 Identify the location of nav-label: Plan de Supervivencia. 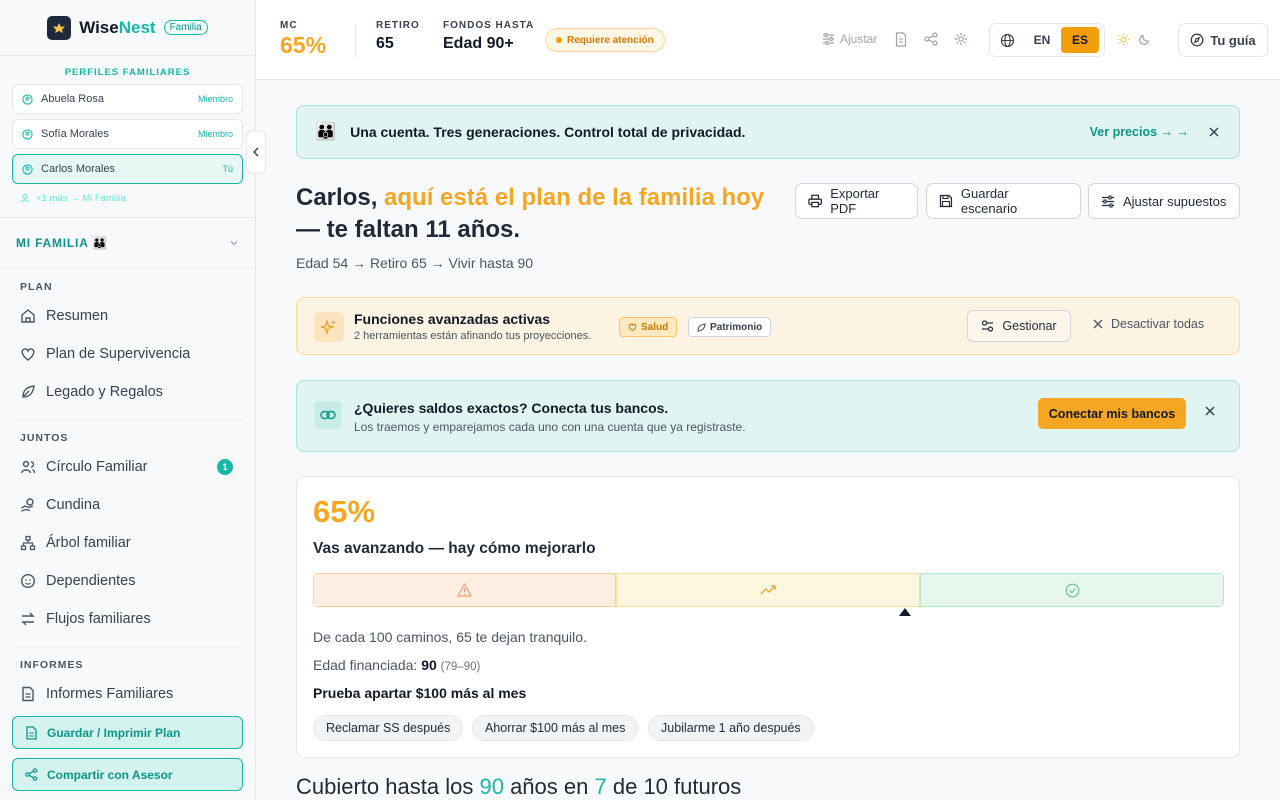
(118, 354).